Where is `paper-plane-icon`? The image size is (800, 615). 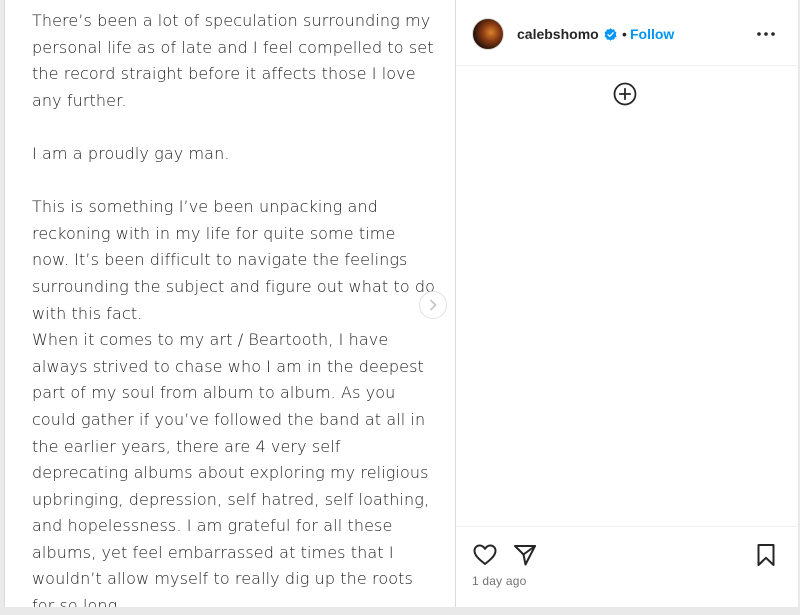 paper-plane-icon is located at coordinates (525, 555).